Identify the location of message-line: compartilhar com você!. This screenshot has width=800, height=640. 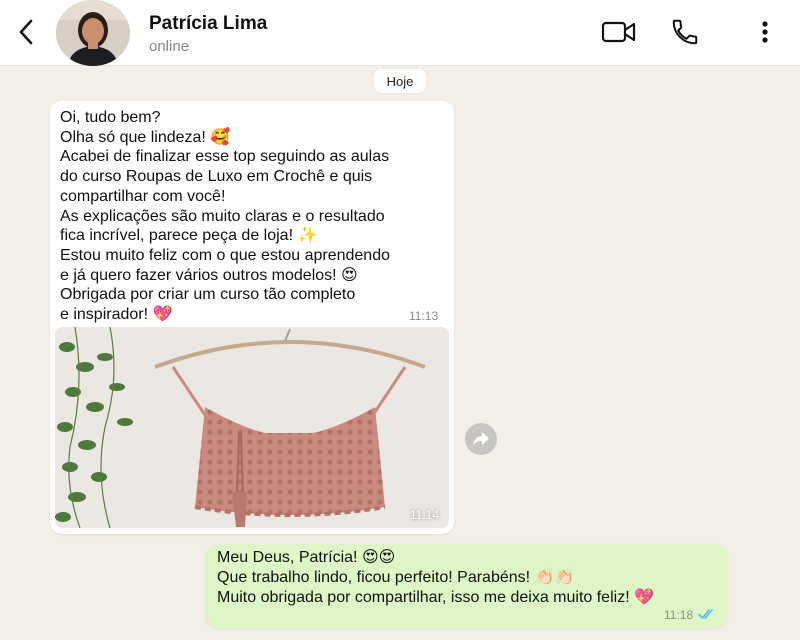
(143, 196).